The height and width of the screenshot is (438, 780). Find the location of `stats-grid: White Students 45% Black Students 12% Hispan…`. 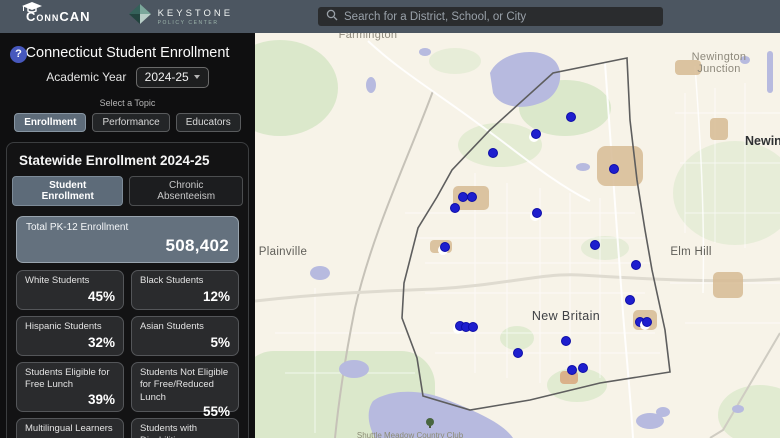

stats-grid: White Students 45% Black Students 12% Hispan… is located at coordinates (127, 354).